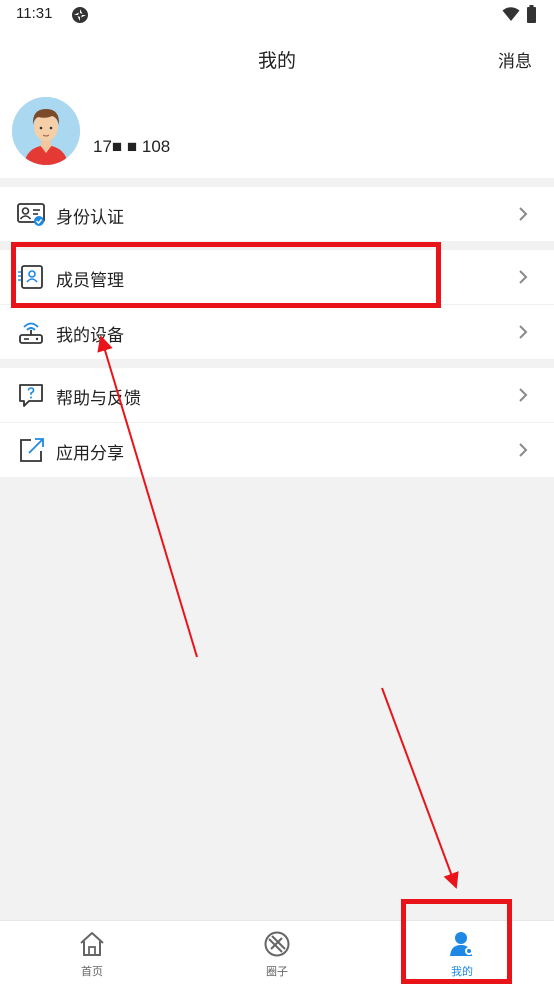 The width and height of the screenshot is (554, 987). I want to click on help-chat-icon, so click(31, 395).